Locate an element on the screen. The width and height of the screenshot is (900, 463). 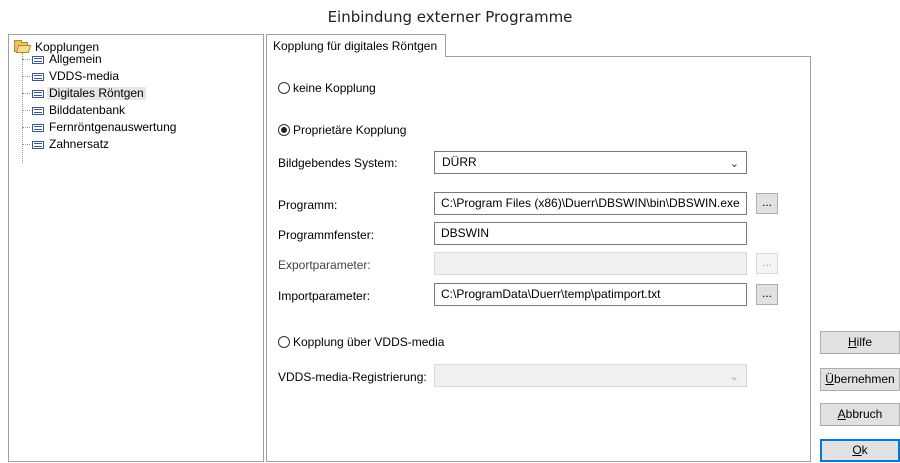
window-label: Programmfenster: is located at coordinates (326, 235).